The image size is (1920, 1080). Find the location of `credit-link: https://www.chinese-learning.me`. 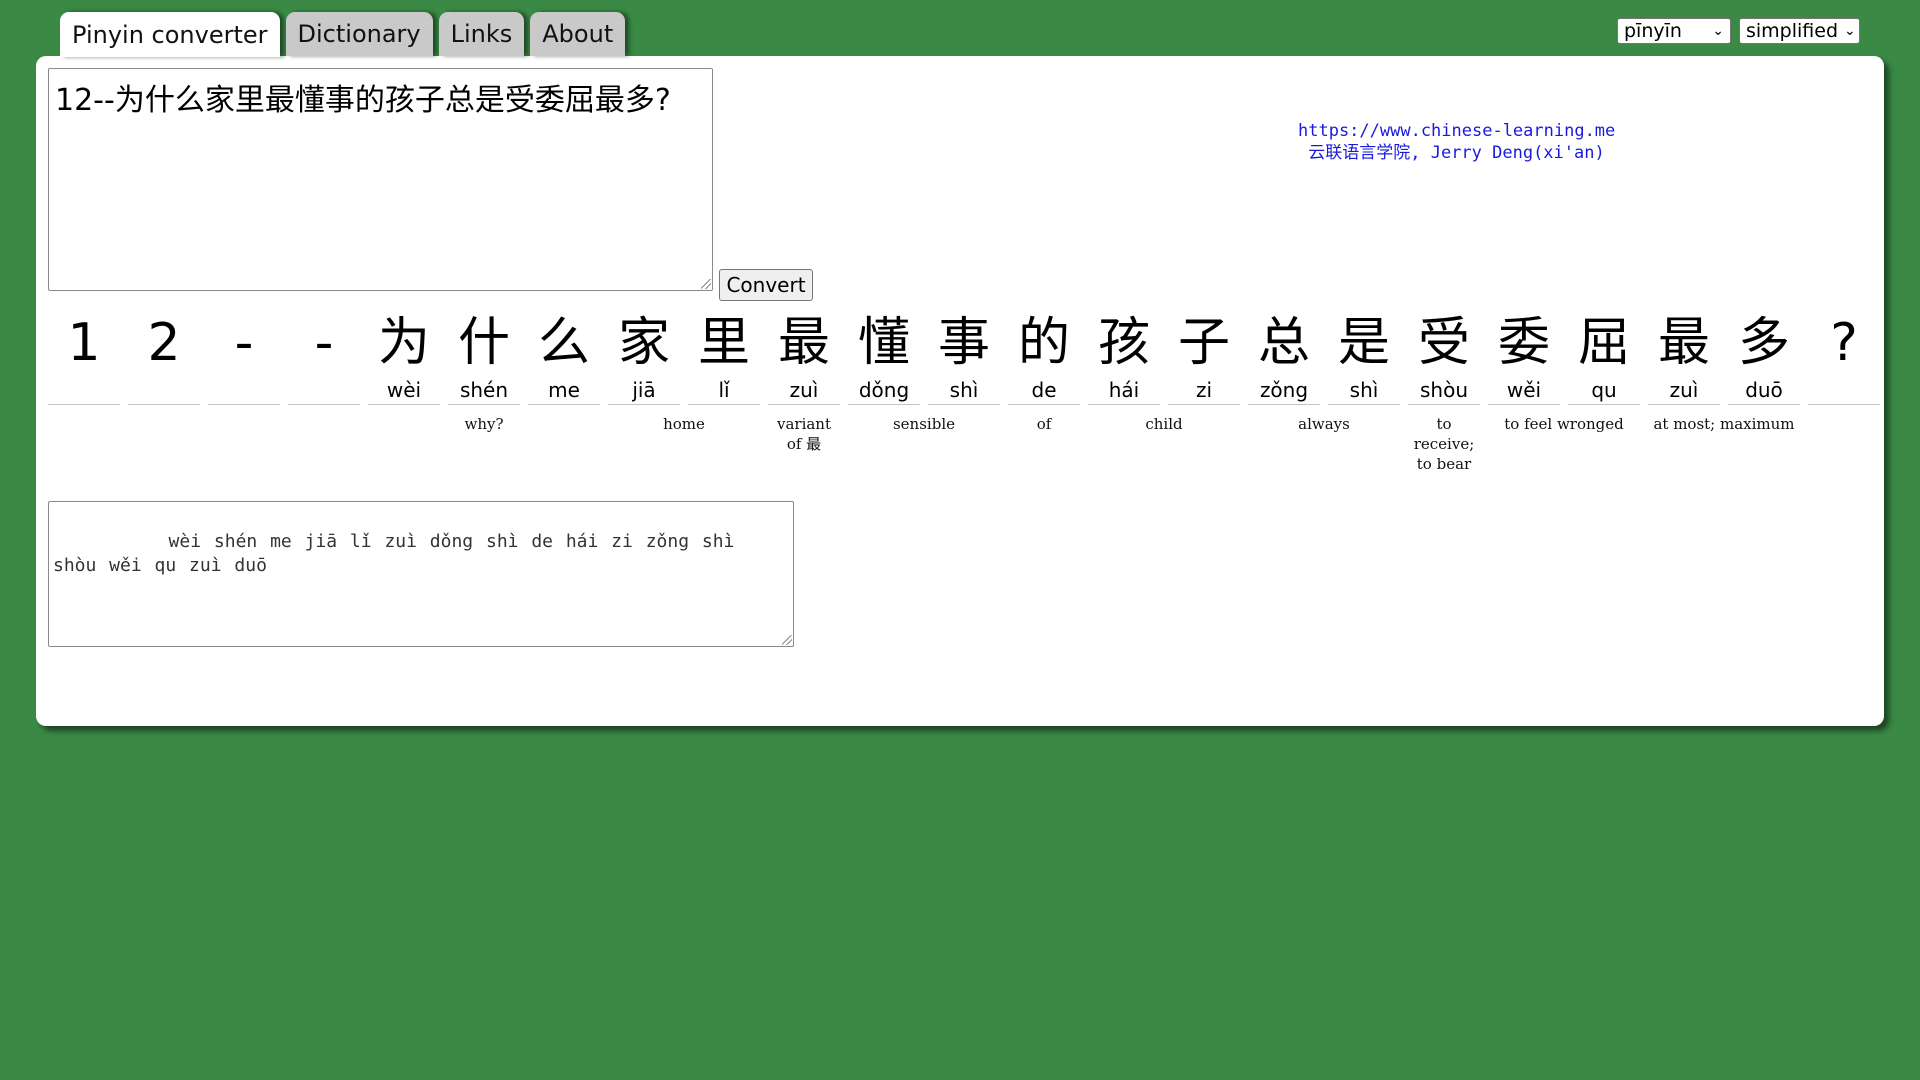

credit-link: https://www.chinese-learning.me is located at coordinates (1456, 131).